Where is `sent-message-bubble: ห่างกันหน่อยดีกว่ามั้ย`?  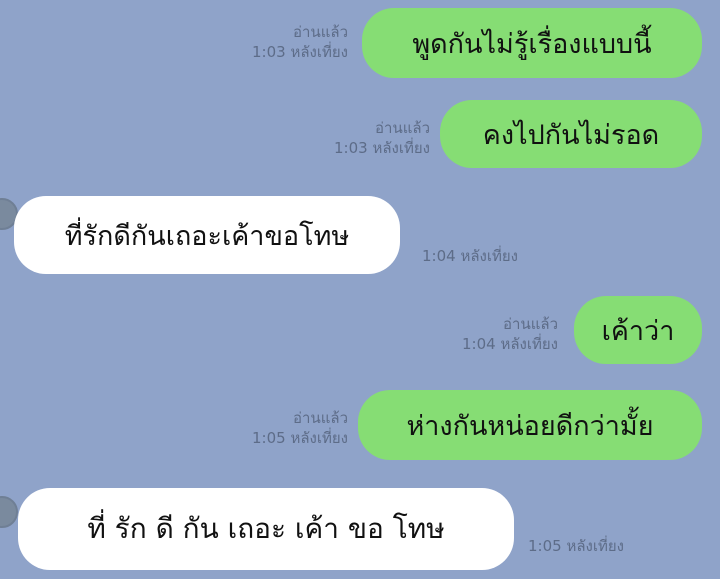 sent-message-bubble: ห่างกันหน่อยดีกว่ามั้ย is located at coordinates (530, 425).